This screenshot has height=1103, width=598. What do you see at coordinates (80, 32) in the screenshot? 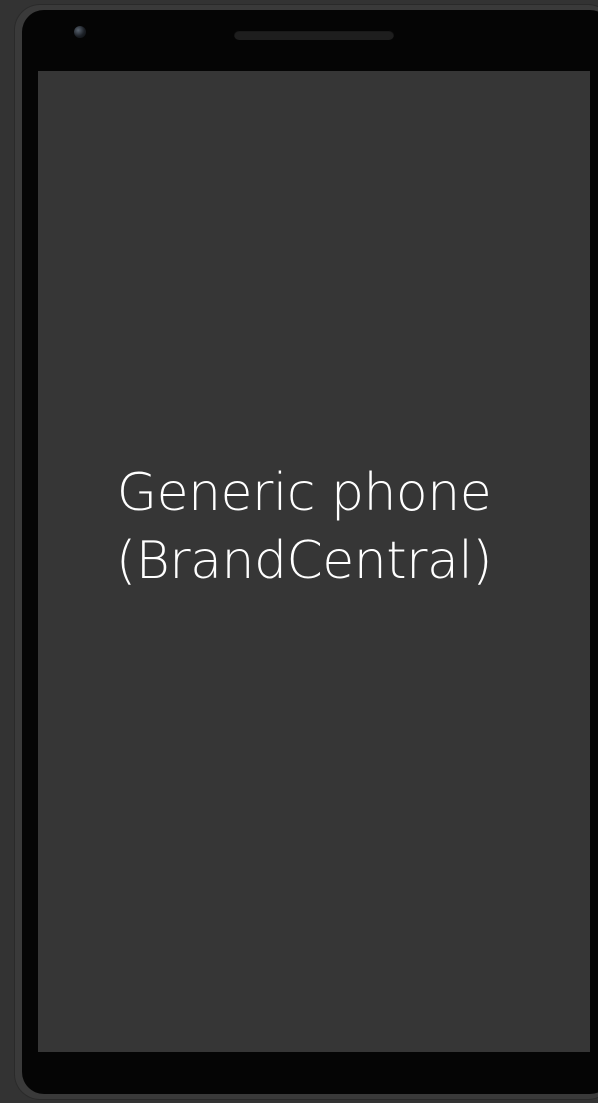
I see `front-camera-icon` at bounding box center [80, 32].